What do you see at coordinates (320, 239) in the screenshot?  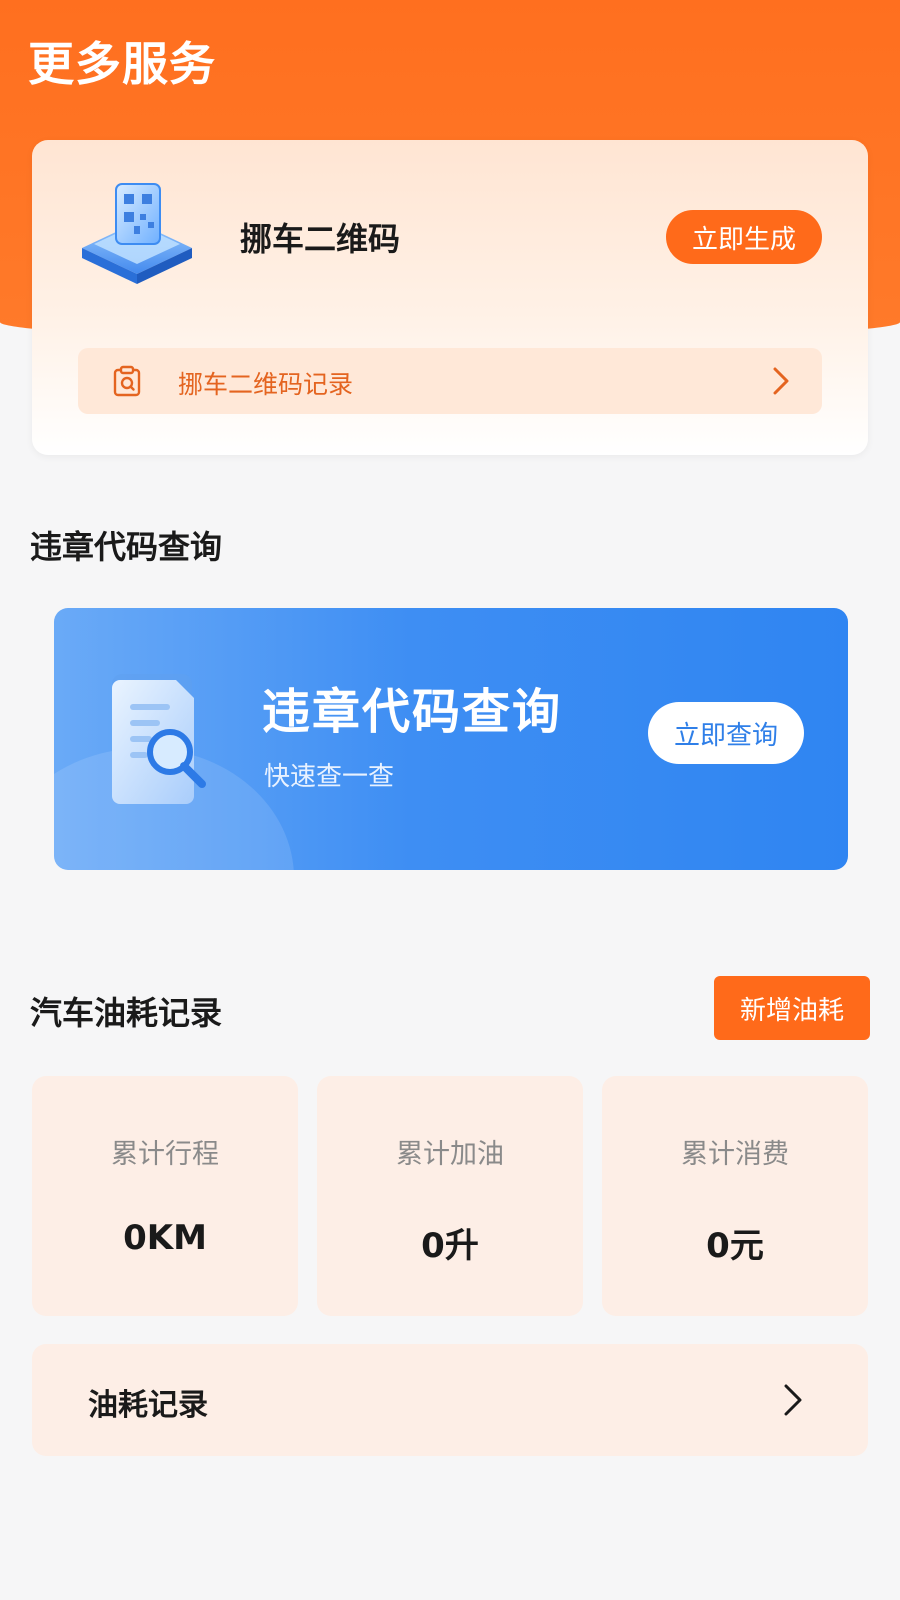 I see `qr-card-title: 挪车二维码` at bounding box center [320, 239].